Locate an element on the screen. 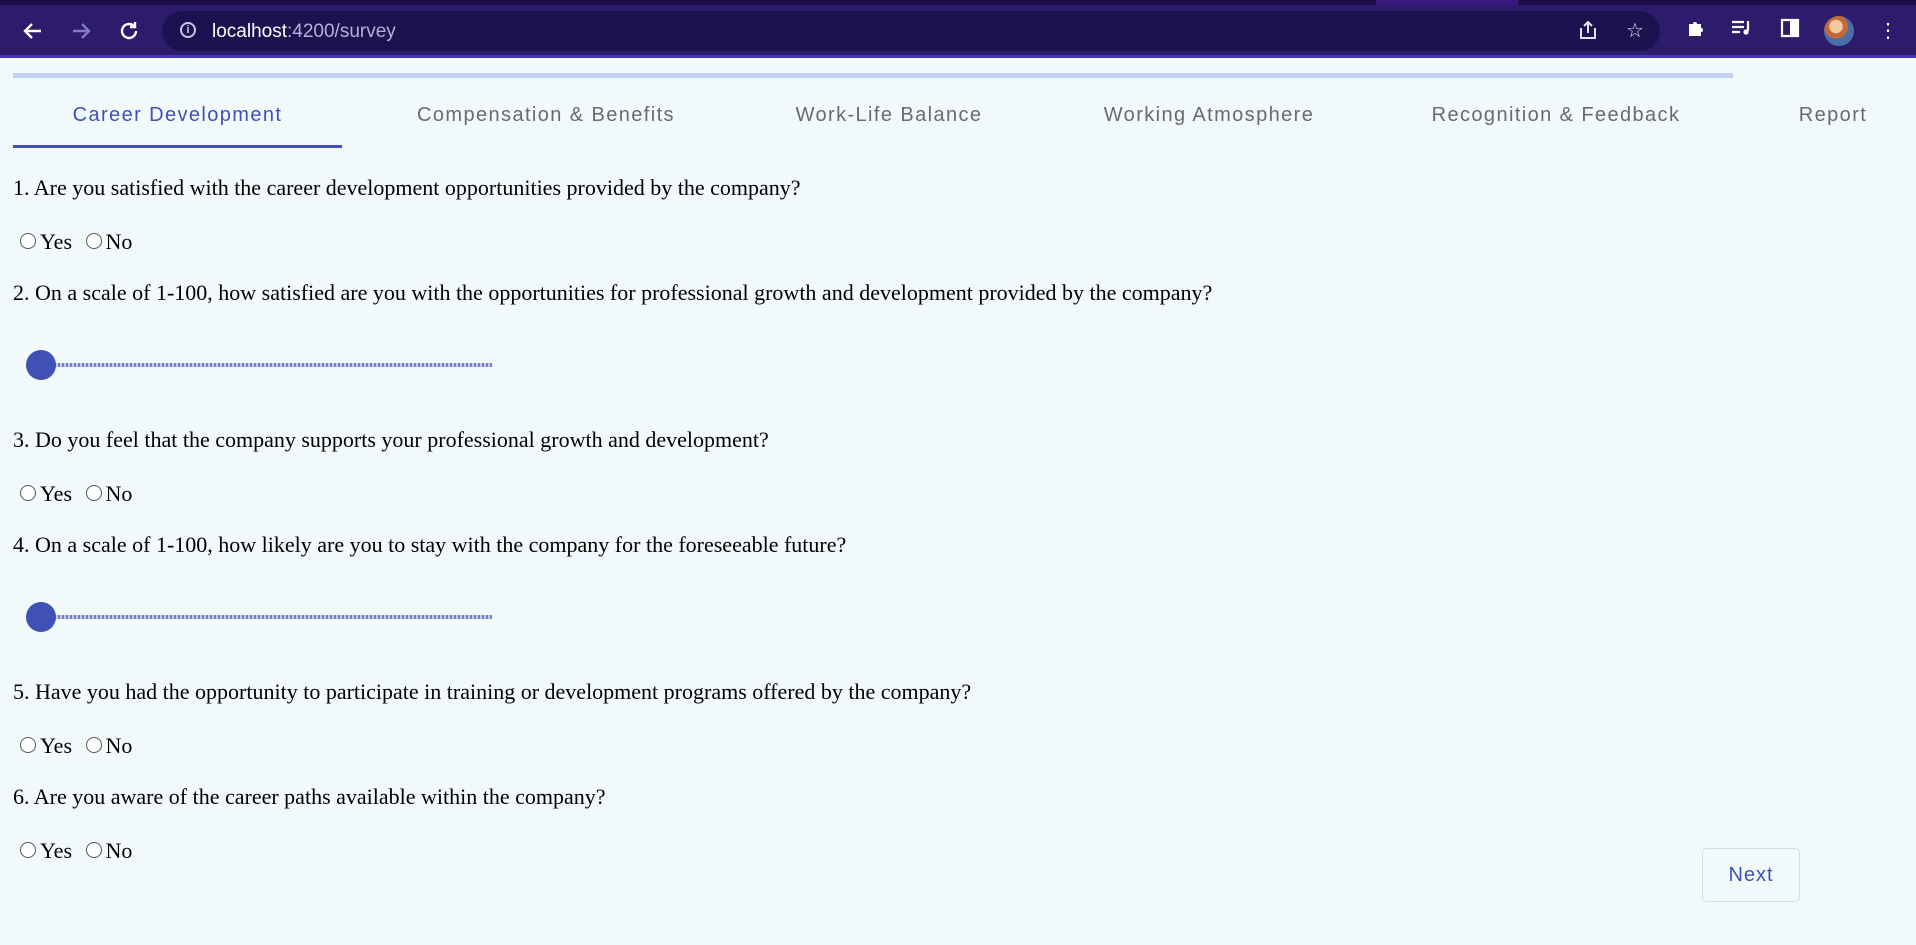  bookmark-star-icon: ☆ is located at coordinates (1635, 31).